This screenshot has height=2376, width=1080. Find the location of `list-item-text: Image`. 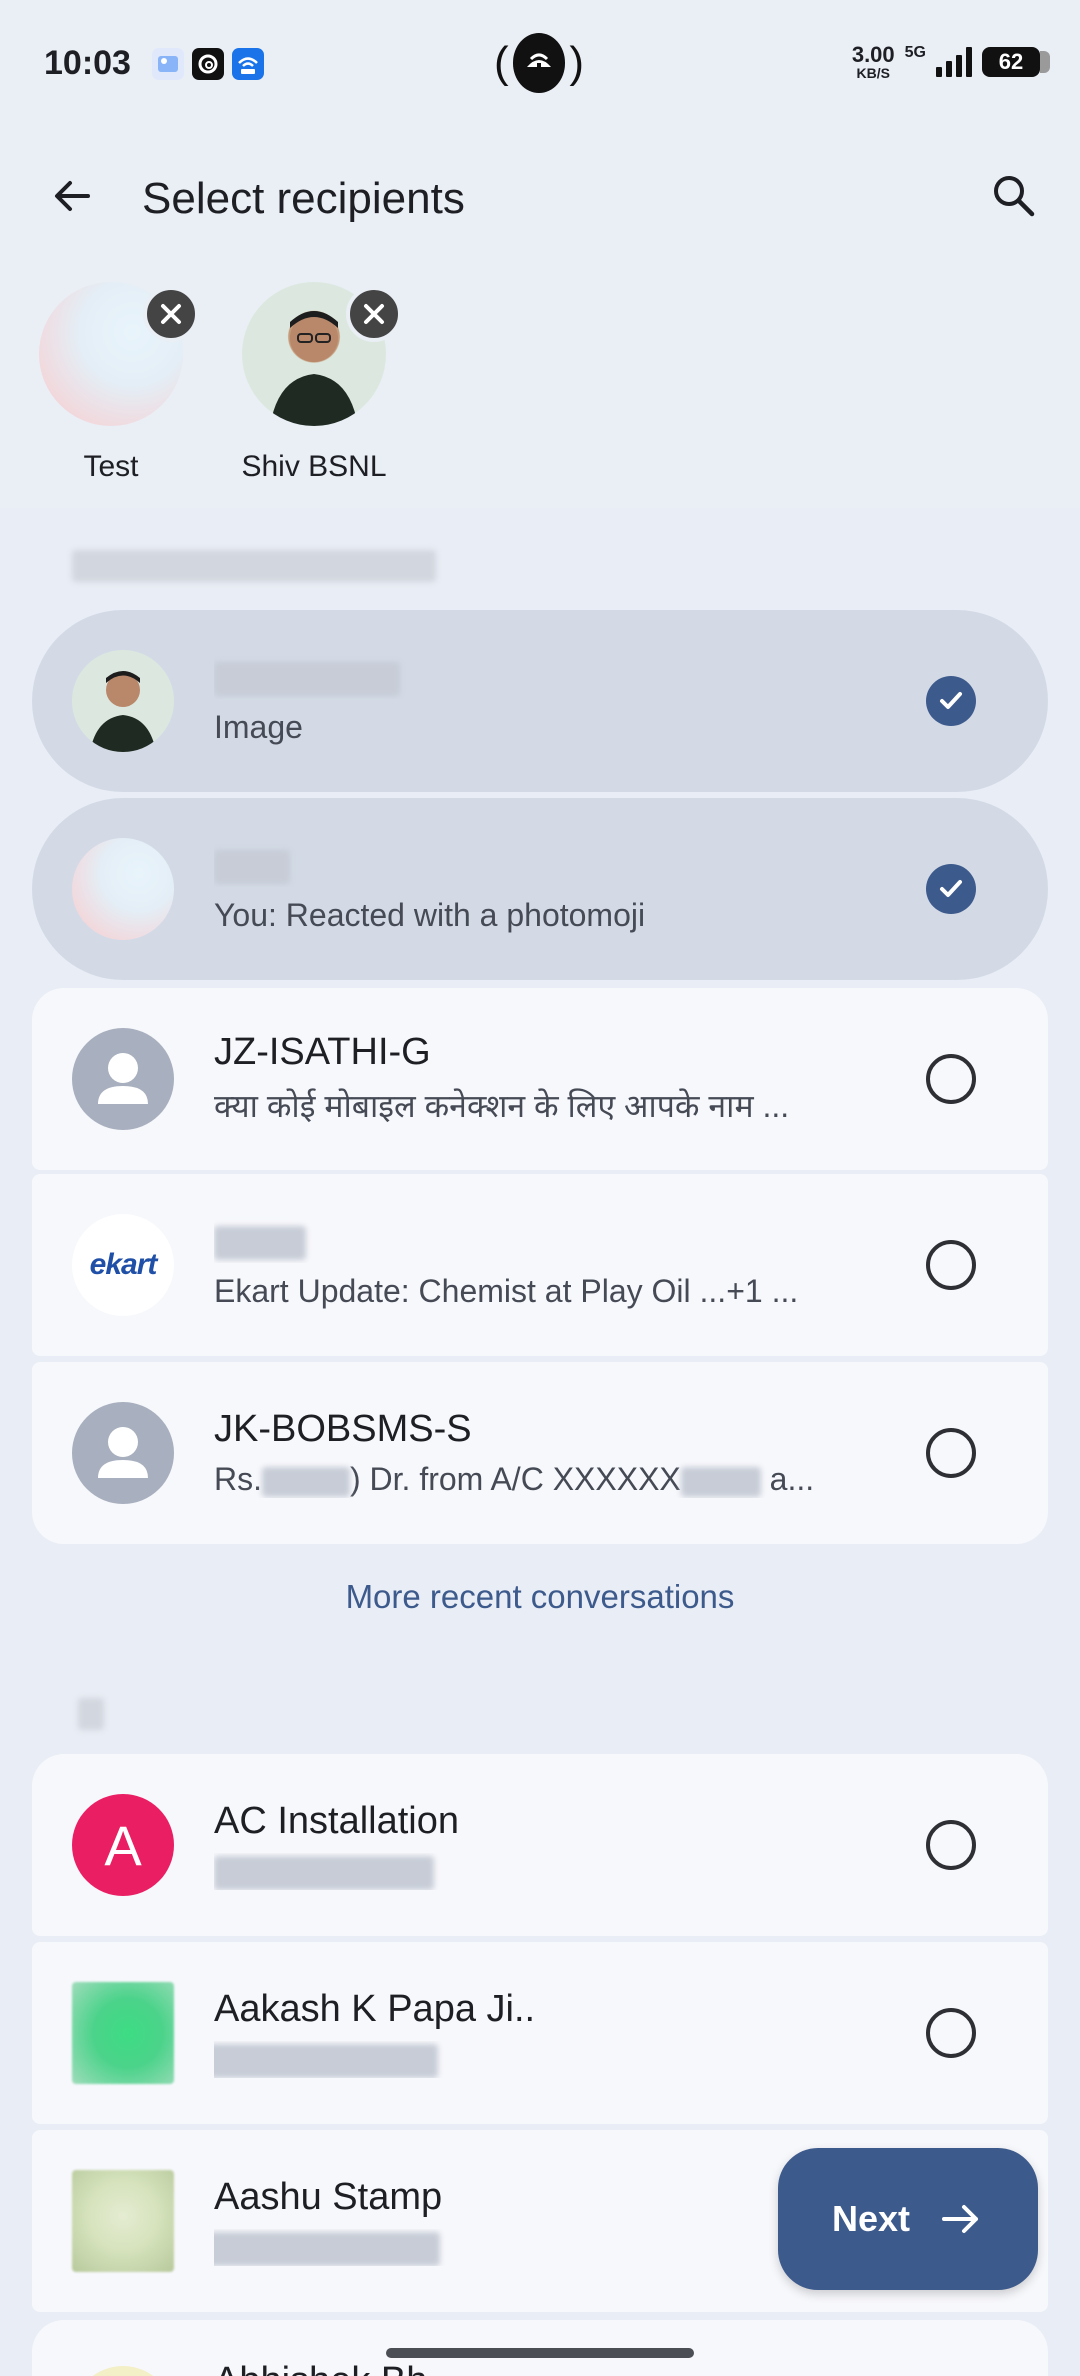

list-item-text: Image is located at coordinates (551, 701).